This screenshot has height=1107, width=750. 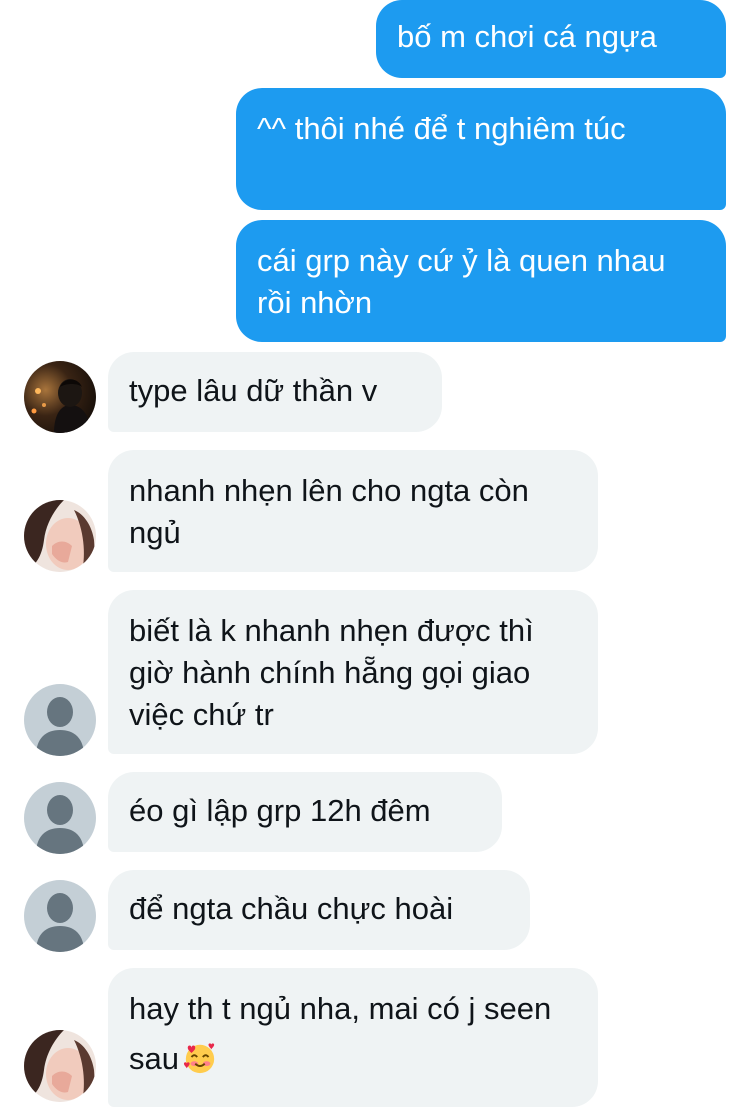 I want to click on message-bubble-outgoing: cái grp này cứ ỷ là quen nhau rồi nhờn, so click(x=481, y=281).